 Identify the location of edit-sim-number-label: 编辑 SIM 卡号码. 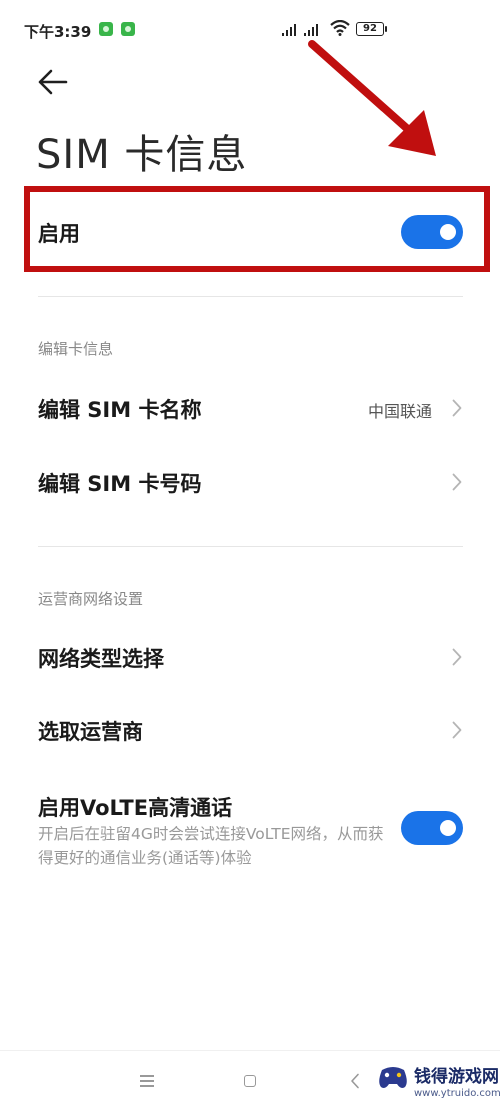
(120, 484).